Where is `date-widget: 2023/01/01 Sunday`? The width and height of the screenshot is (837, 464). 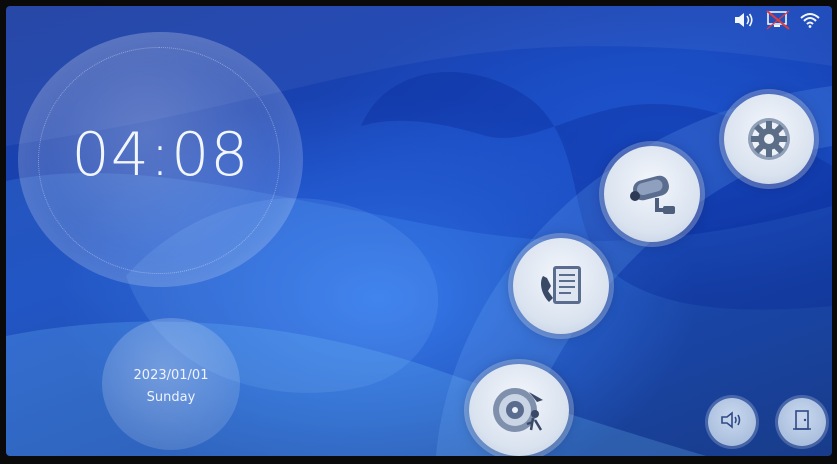 date-widget: 2023/01/01 Sunday is located at coordinates (171, 384).